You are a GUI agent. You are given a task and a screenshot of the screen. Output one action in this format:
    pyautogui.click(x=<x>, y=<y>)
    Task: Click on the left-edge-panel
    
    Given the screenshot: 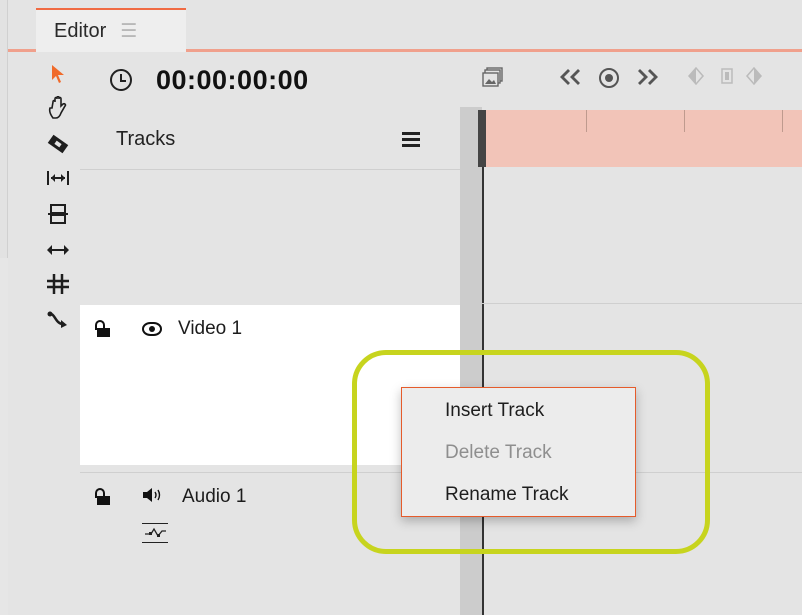 What is the action you would take?
    pyautogui.click(x=4, y=129)
    